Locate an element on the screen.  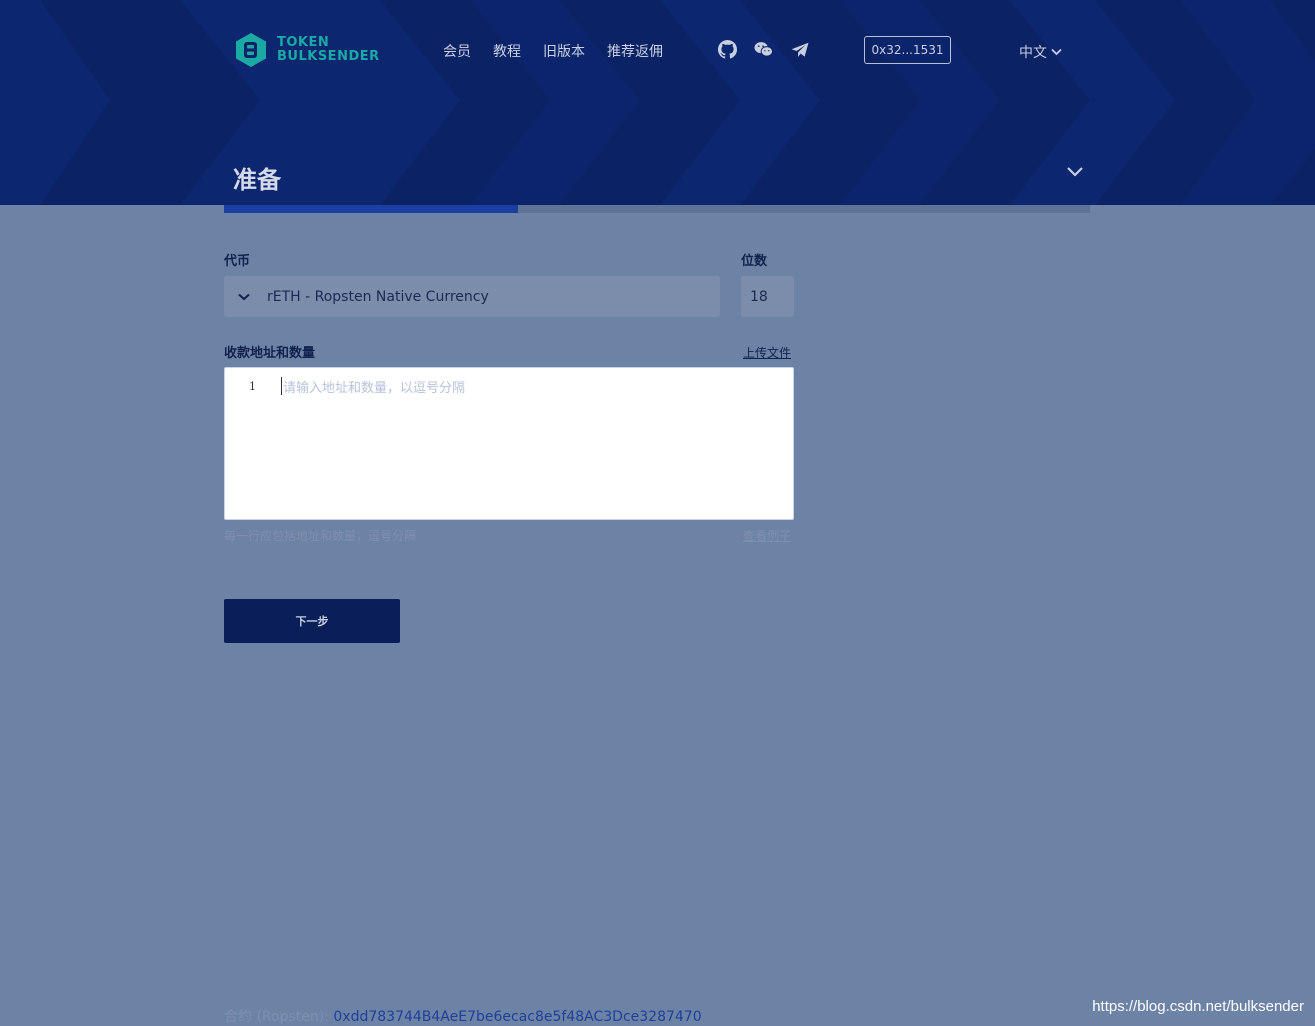
nav-item-old-version: 旧版本 is located at coordinates (564, 51).